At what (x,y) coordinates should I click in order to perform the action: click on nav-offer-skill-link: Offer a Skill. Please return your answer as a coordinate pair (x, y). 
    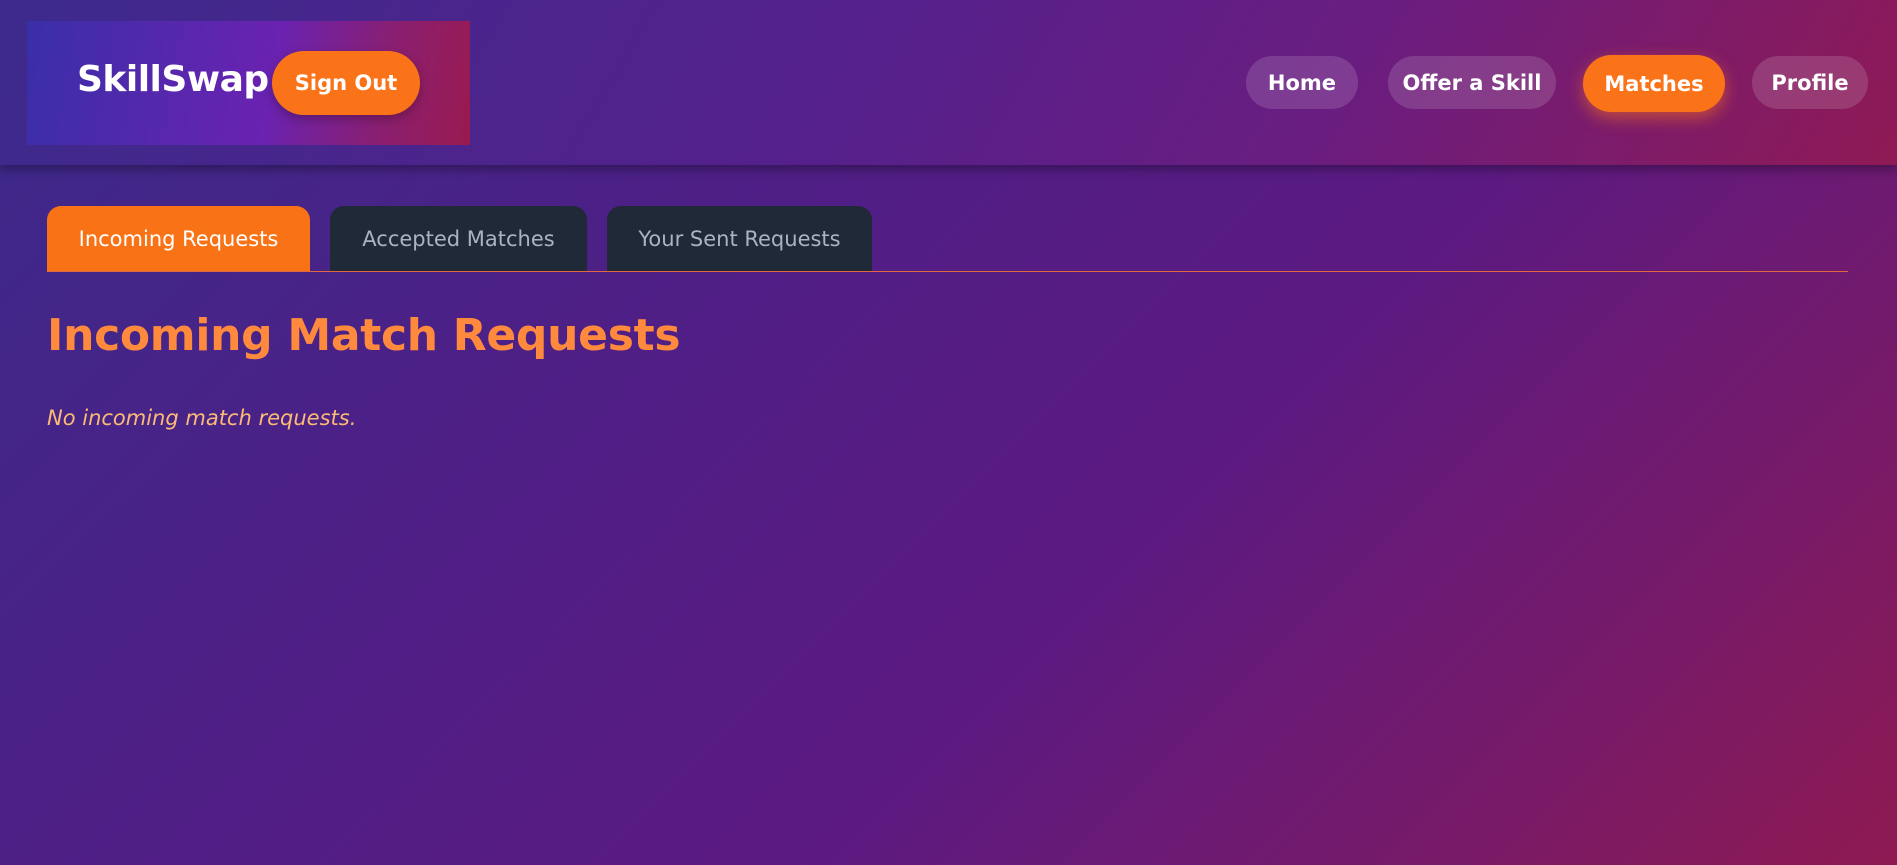
    Looking at the image, I should click on (1472, 82).